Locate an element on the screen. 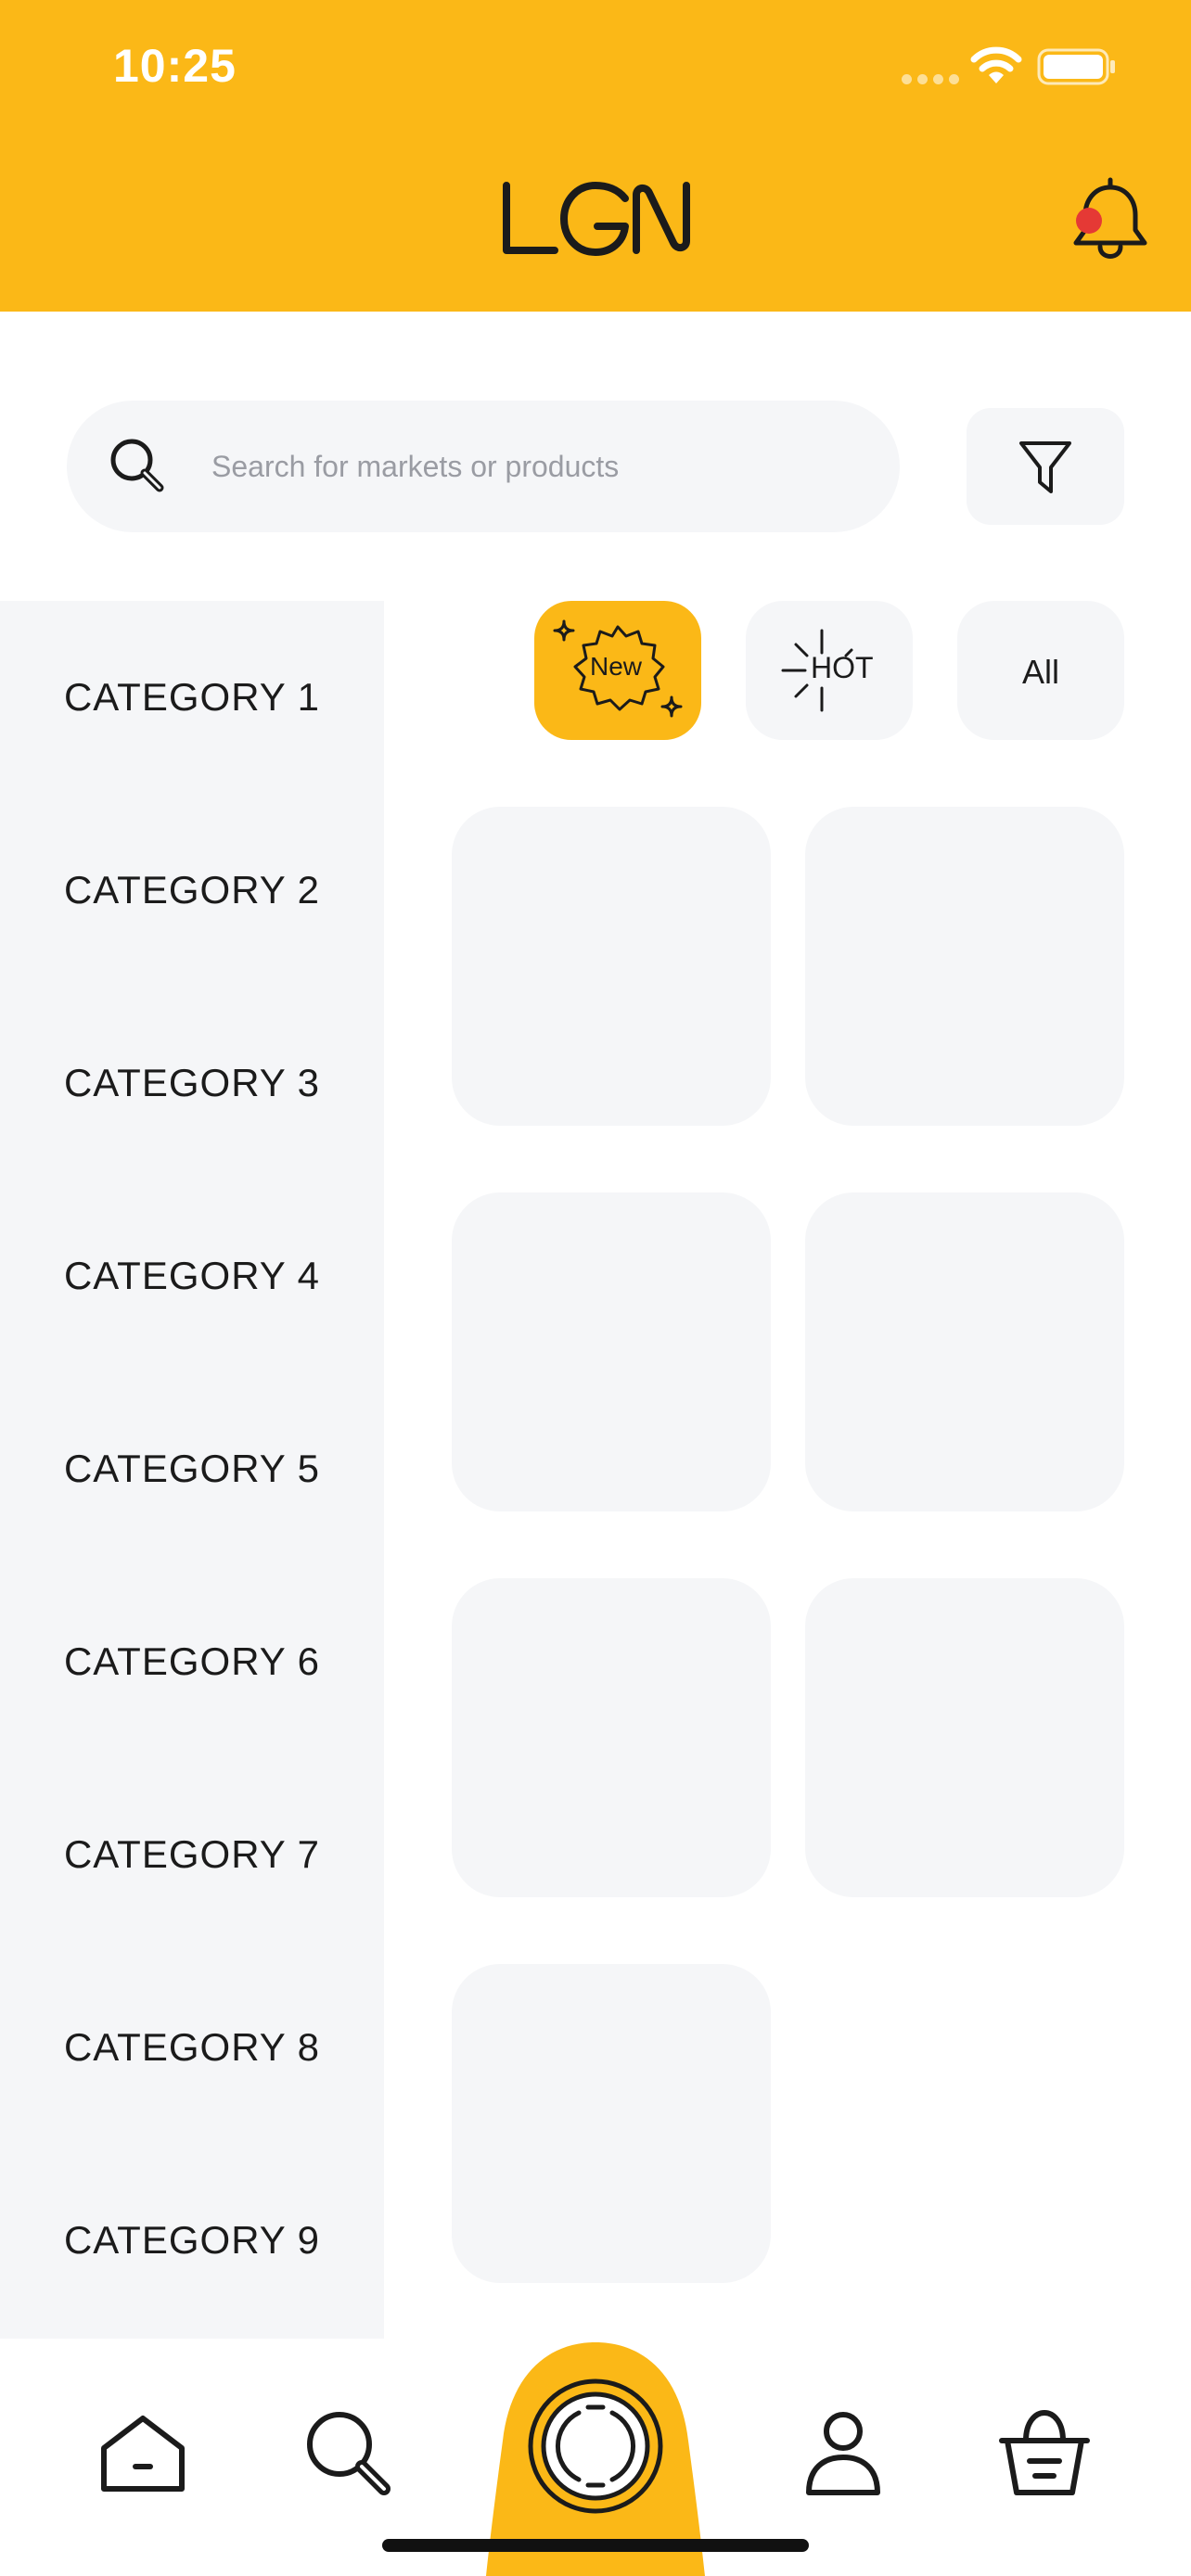 The width and height of the screenshot is (1191, 2576). category-item-6: CATEGORY 6 is located at coordinates (192, 1661).